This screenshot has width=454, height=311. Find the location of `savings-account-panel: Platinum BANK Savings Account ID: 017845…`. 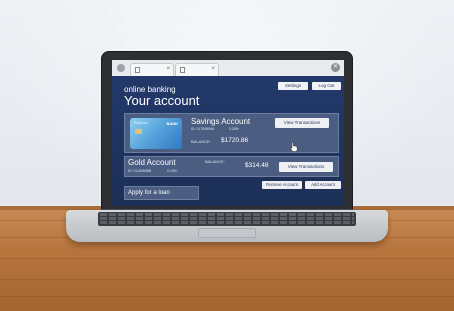

savings-account-panel: Platinum BANK Savings Account ID: 017845… is located at coordinates (231, 133).